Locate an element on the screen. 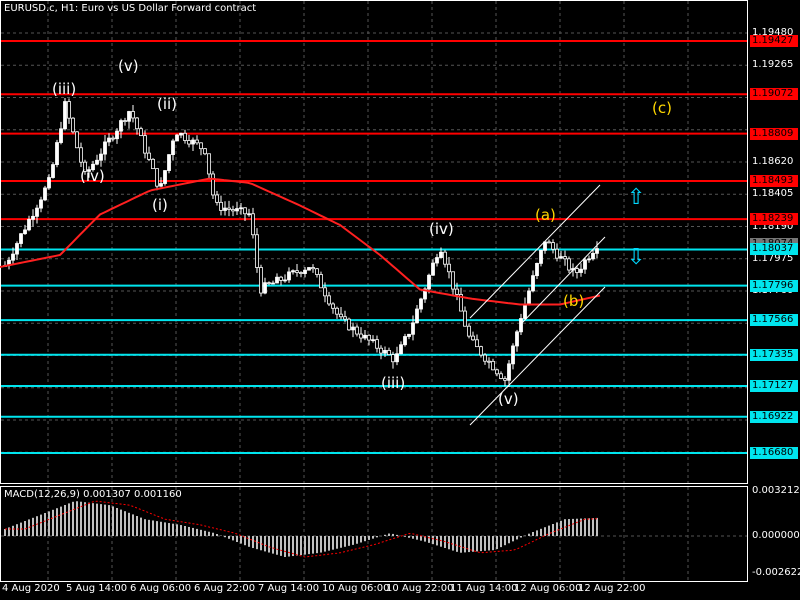  time-axis-label: 4 Aug 2020 is located at coordinates (31, 588).